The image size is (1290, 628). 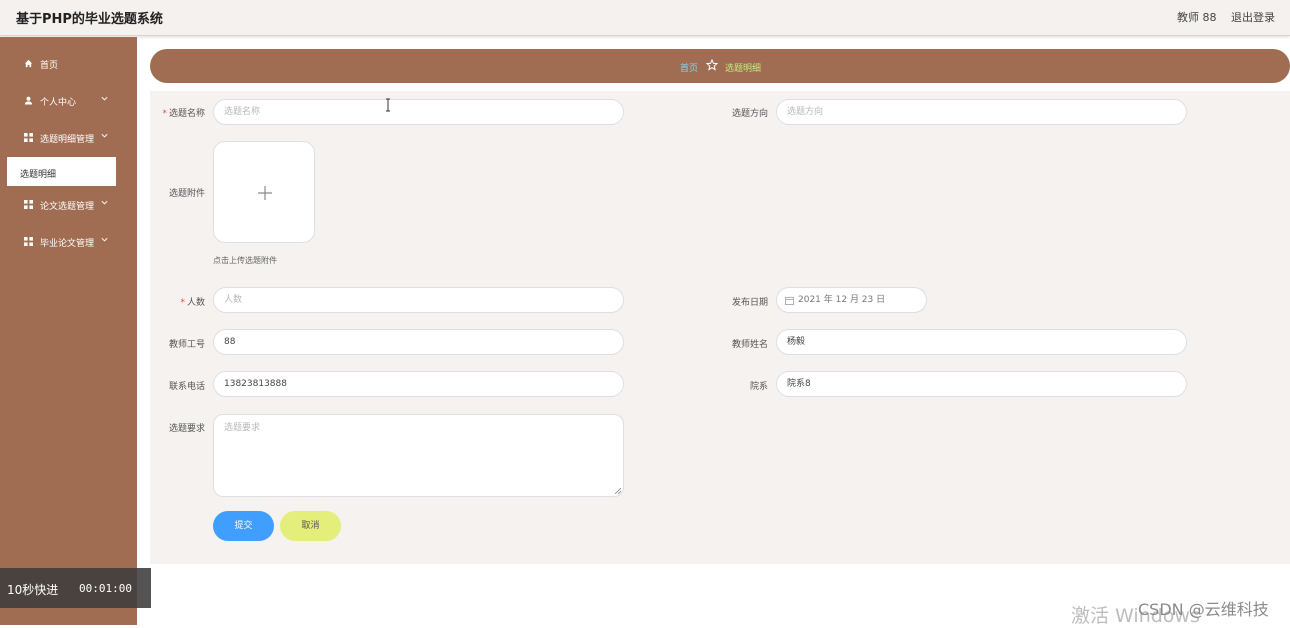 What do you see at coordinates (1197, 17) in the screenshot?
I see `current-user: 教师 88` at bounding box center [1197, 17].